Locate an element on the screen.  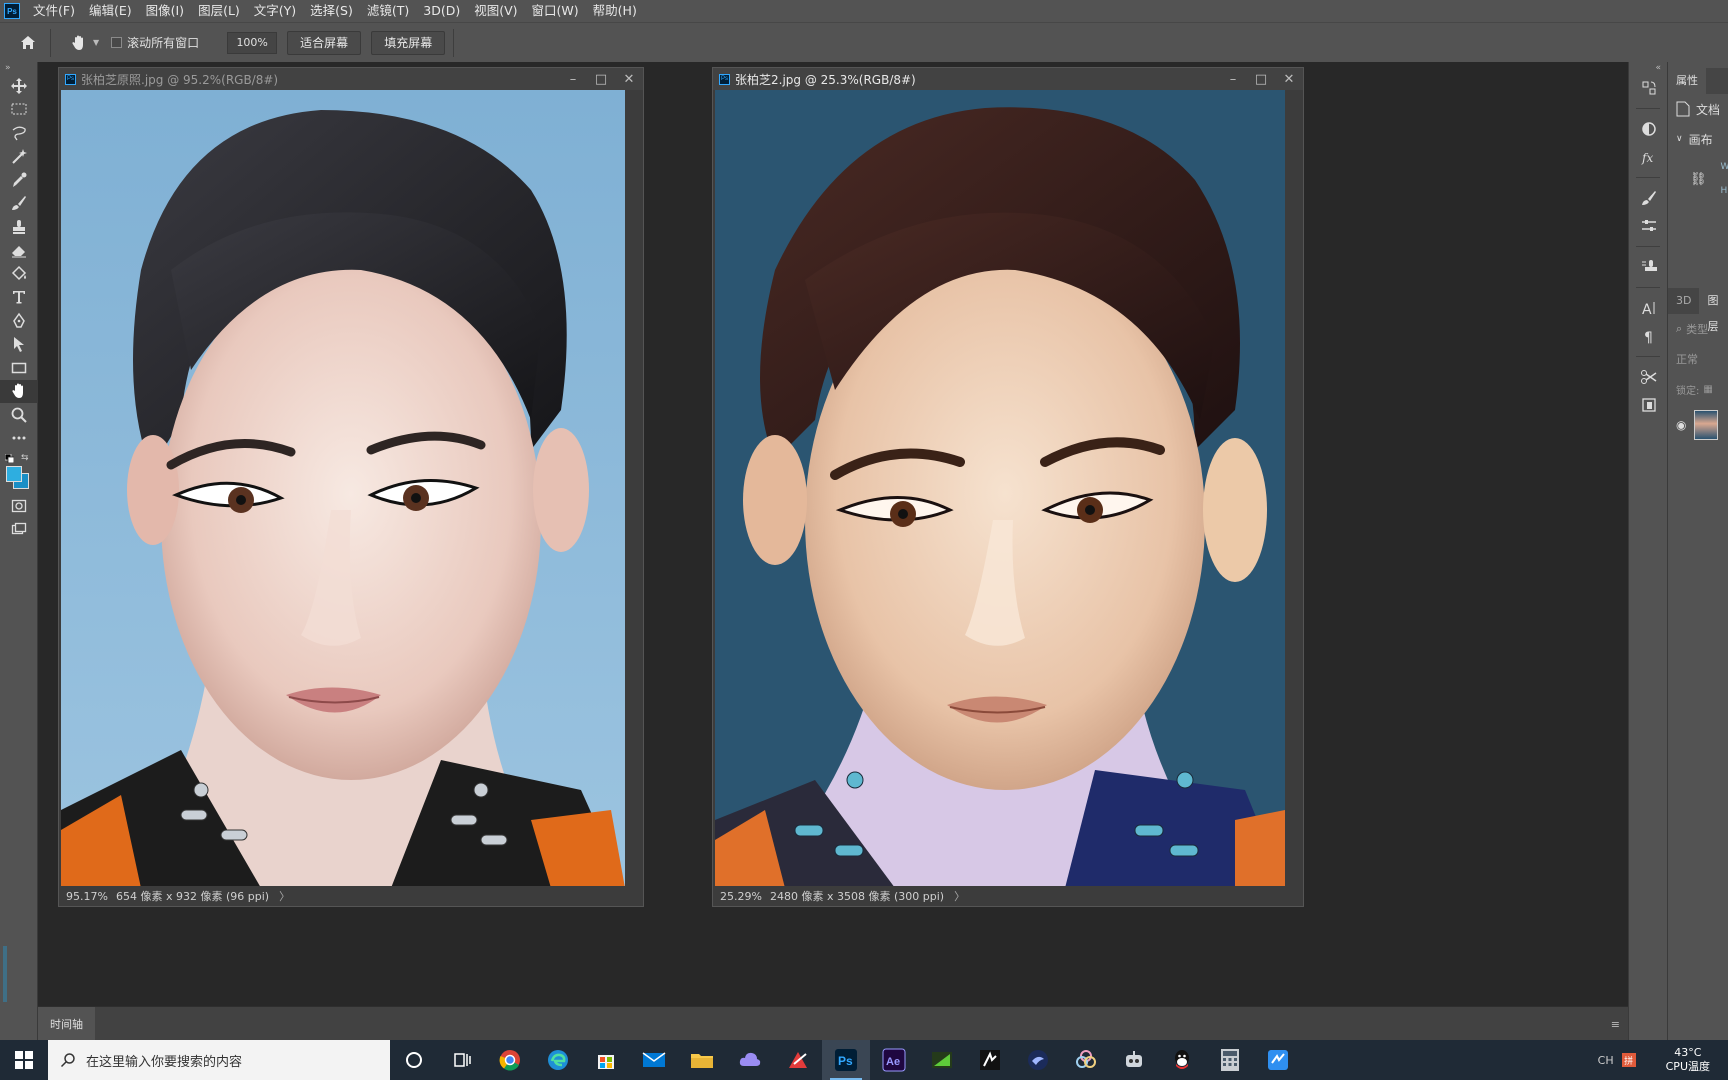
taskbar-cloud-app is located at coordinates (750, 1060).